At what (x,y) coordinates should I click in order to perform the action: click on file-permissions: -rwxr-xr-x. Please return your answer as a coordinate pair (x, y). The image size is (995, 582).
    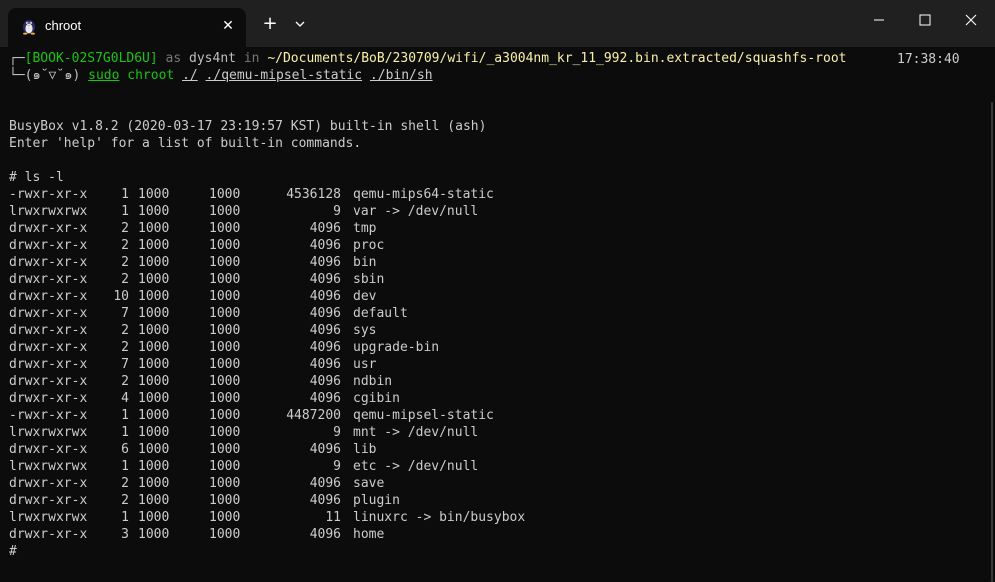
    Looking at the image, I should click on (48, 415).